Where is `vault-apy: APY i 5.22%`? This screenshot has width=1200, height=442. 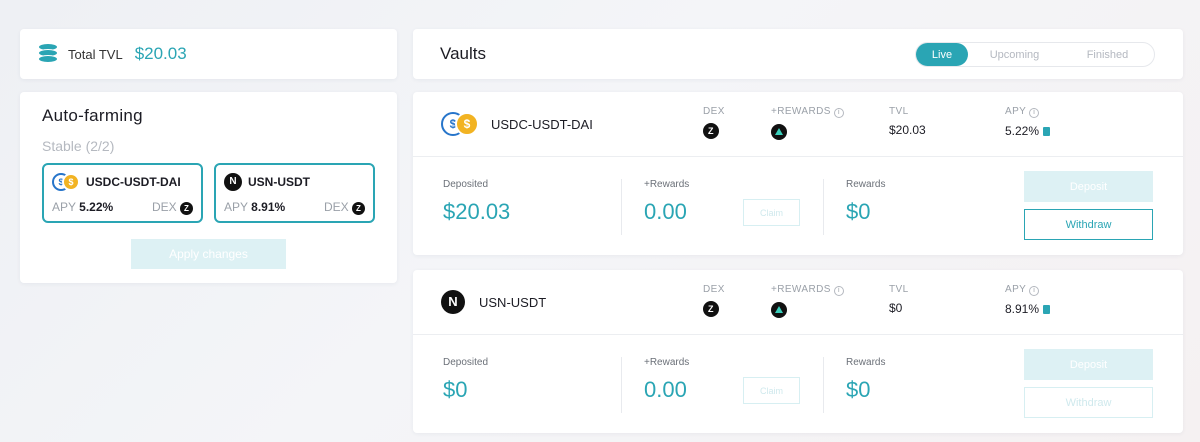 vault-apy: APY i 5.22% is located at coordinates (1028, 122).